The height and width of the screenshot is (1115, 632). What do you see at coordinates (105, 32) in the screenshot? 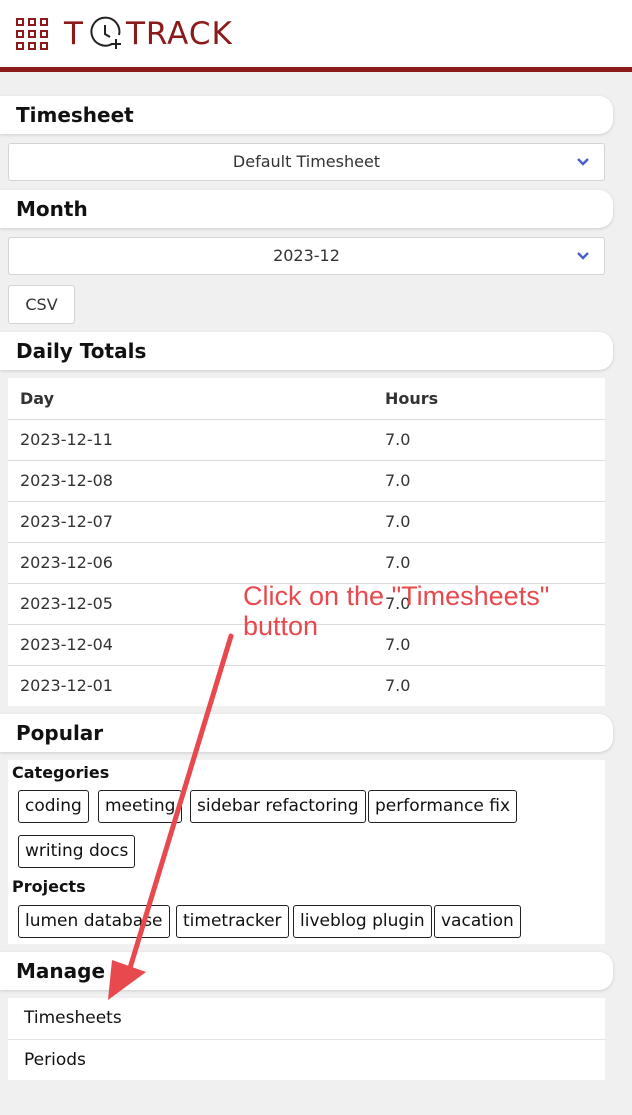
I see `clock-plus-icon` at bounding box center [105, 32].